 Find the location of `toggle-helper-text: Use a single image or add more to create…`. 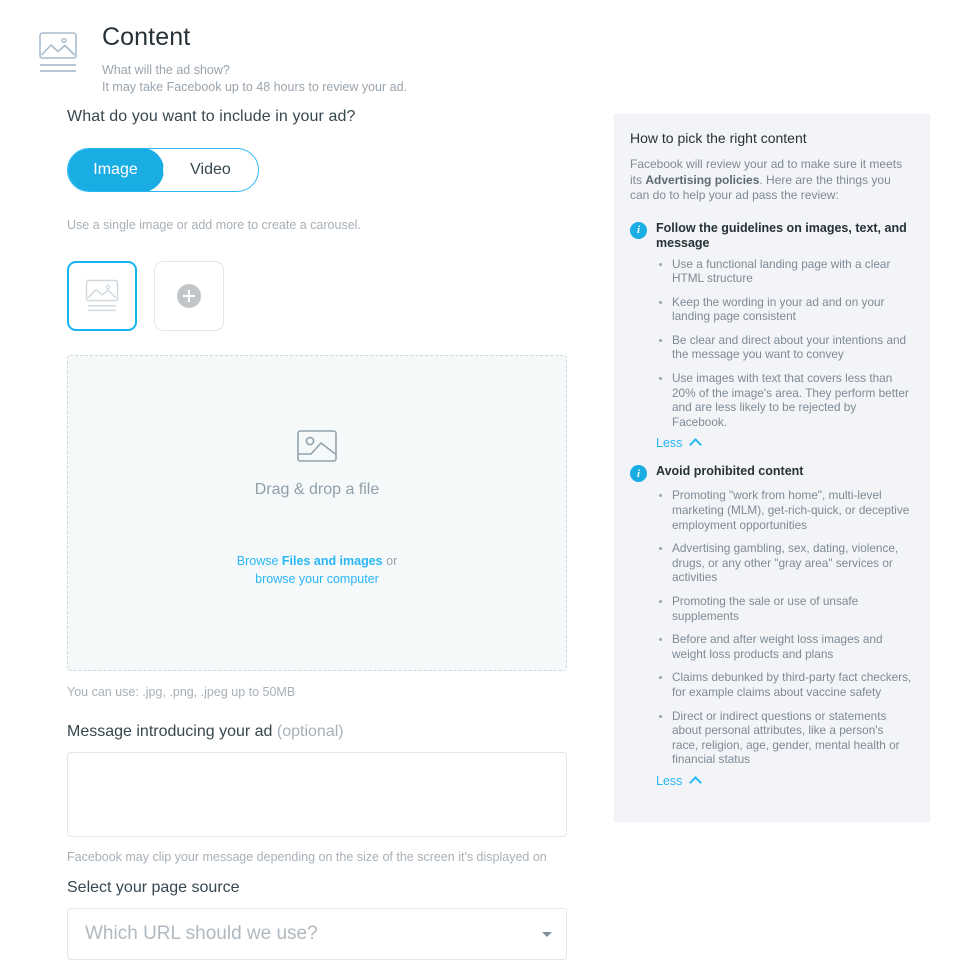

toggle-helper-text: Use a single image or add more to create… is located at coordinates (214, 225).